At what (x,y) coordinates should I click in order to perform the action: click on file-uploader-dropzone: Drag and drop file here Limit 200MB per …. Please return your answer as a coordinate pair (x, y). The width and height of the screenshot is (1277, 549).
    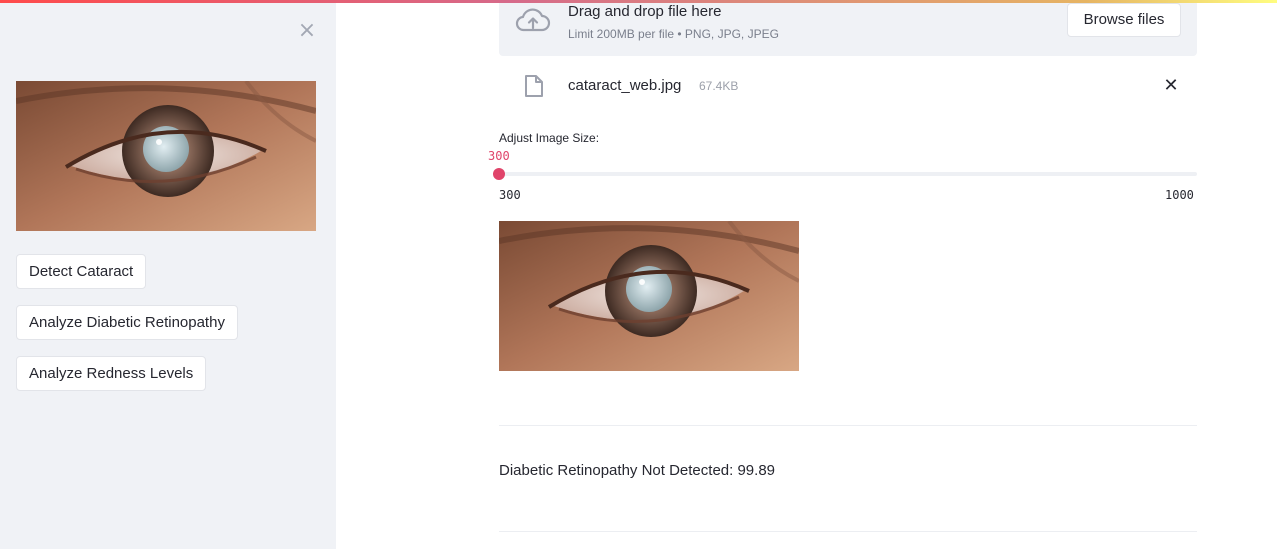
    Looking at the image, I should click on (848, 28).